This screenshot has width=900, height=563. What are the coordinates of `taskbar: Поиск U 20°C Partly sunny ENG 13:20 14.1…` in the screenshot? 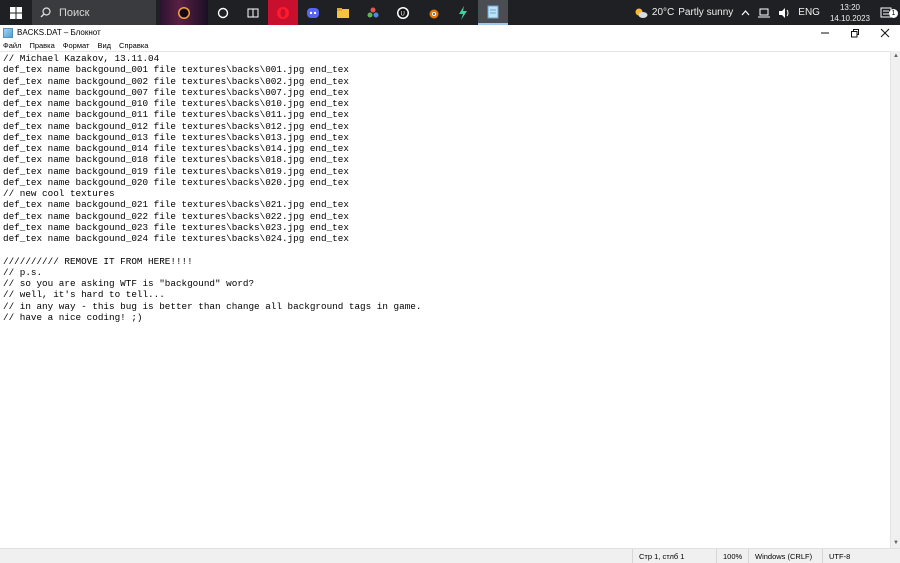 It's located at (450, 12).